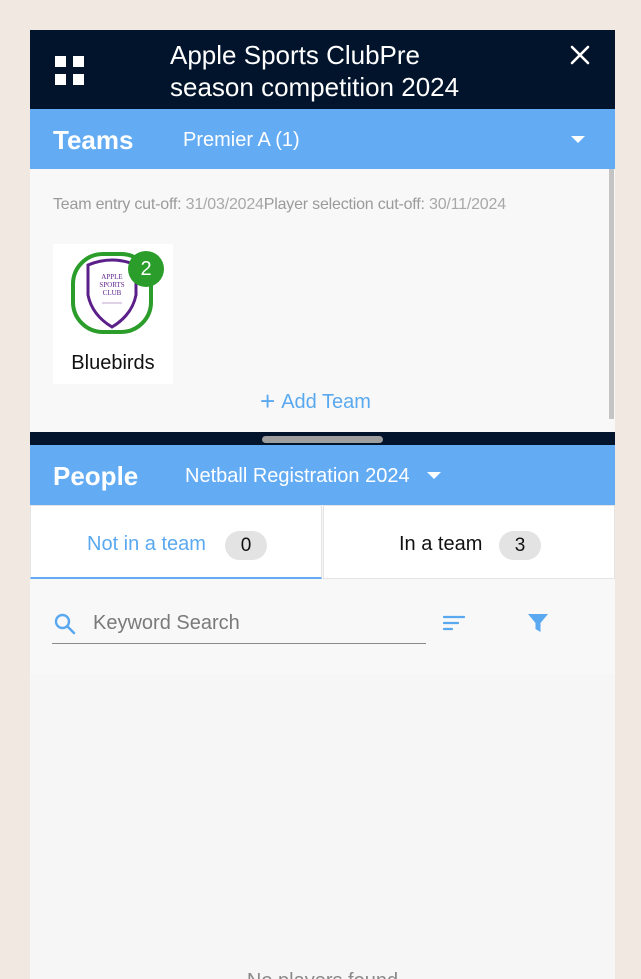  What do you see at coordinates (246, 545) in the screenshot?
I see `count-badge: 0` at bounding box center [246, 545].